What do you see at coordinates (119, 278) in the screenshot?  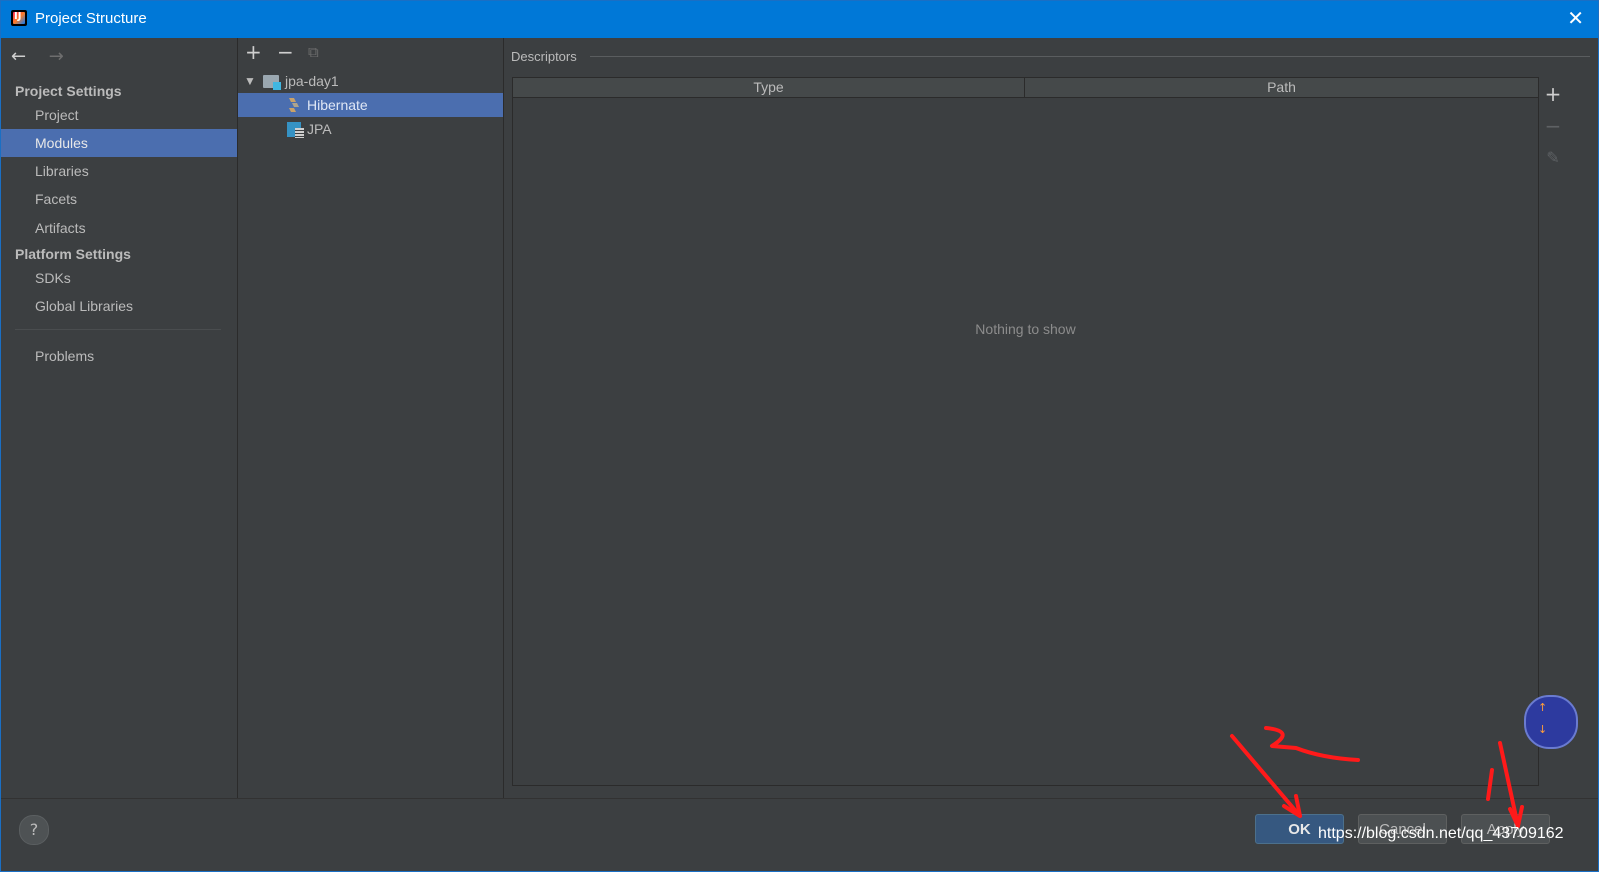 I see `sidebar-item-sdks: SDKs` at bounding box center [119, 278].